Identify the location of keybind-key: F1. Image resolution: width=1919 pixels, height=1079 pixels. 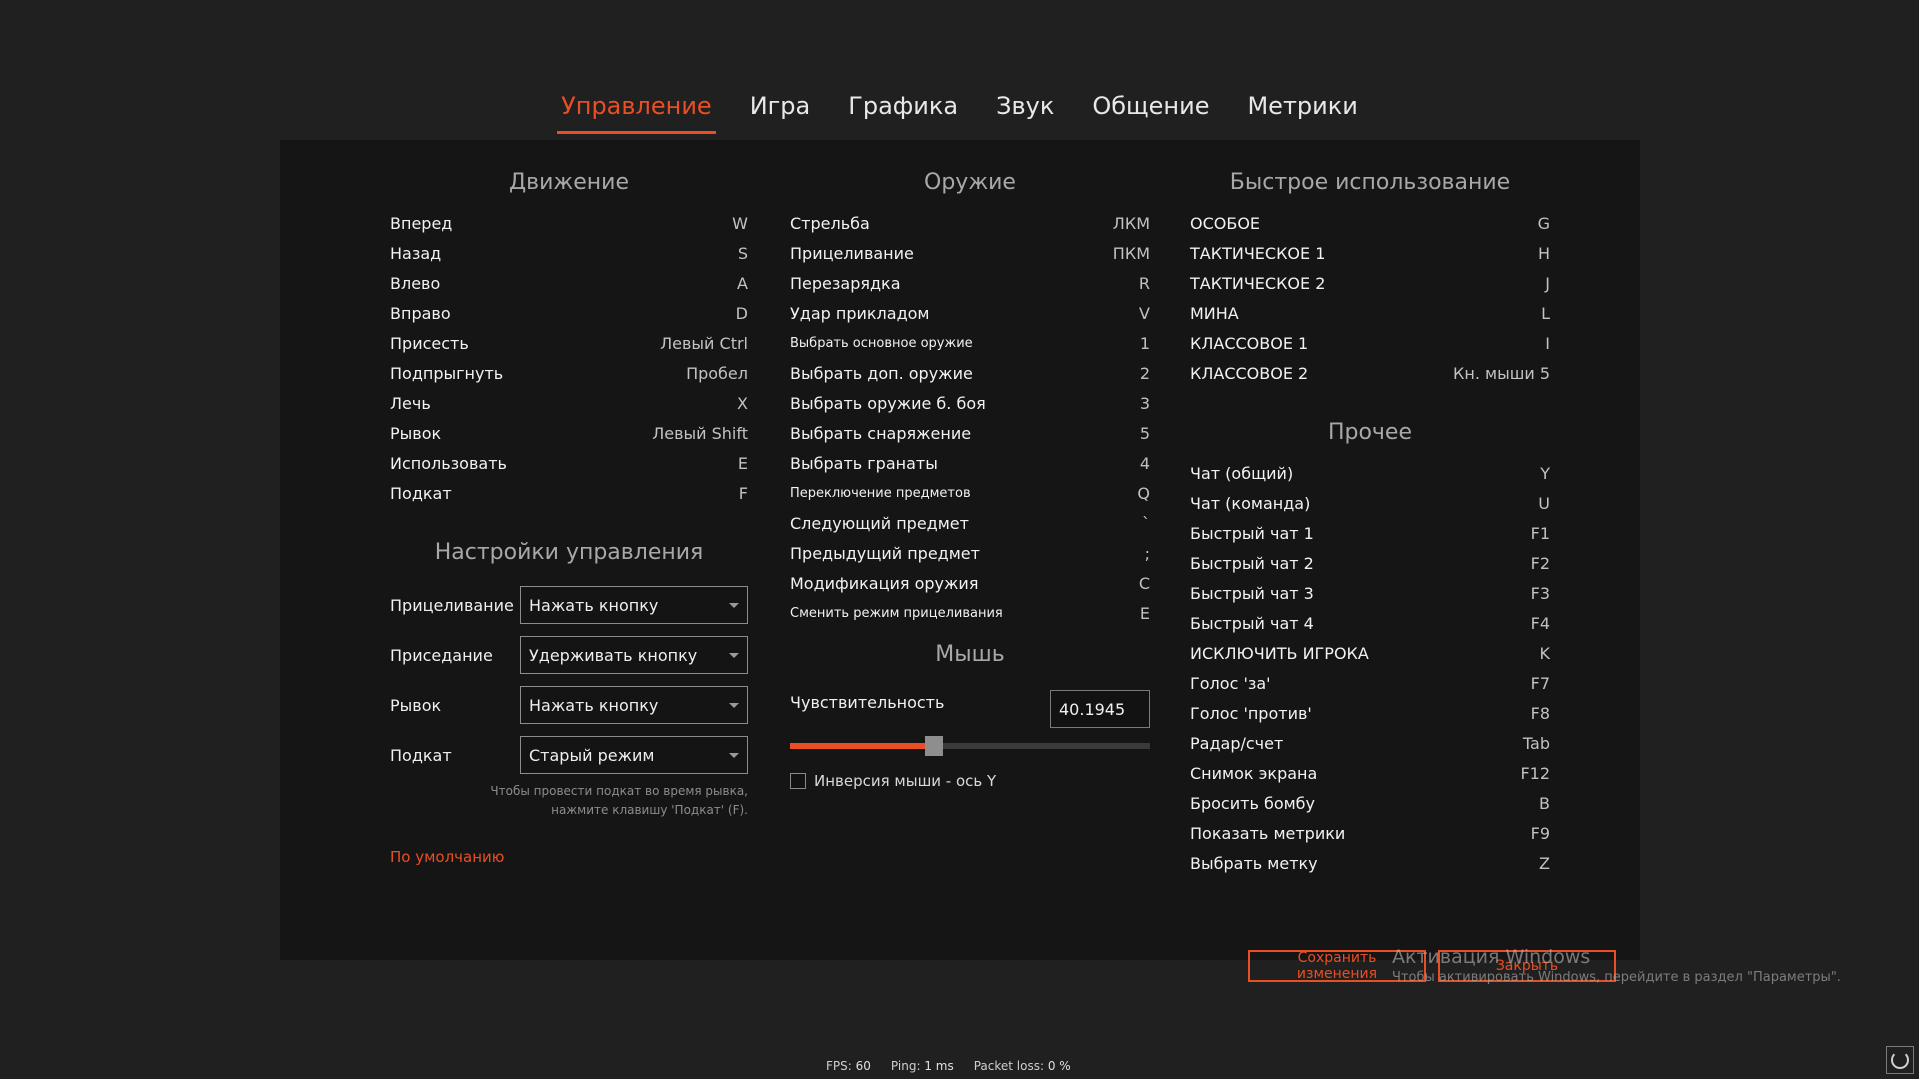
(1540, 533).